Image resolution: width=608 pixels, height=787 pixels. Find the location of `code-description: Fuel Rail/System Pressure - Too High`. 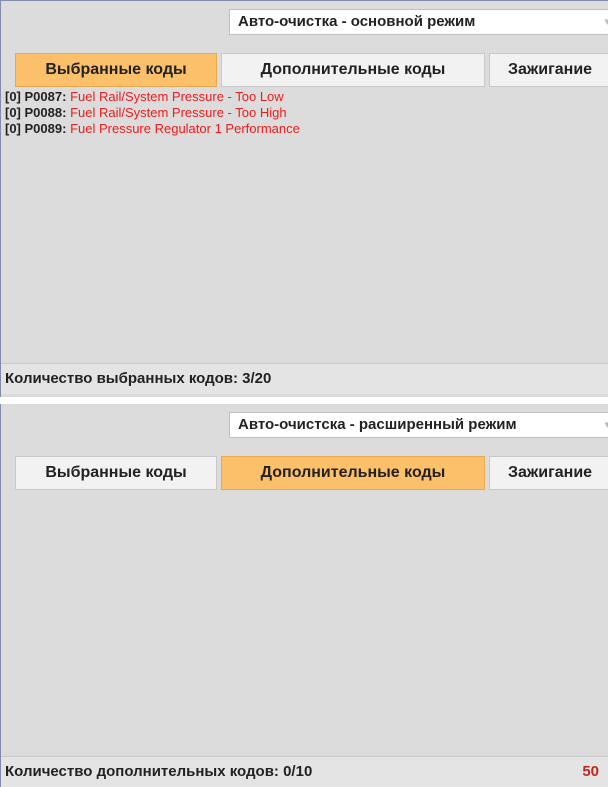

code-description: Fuel Rail/System Pressure - Too High is located at coordinates (178, 112).